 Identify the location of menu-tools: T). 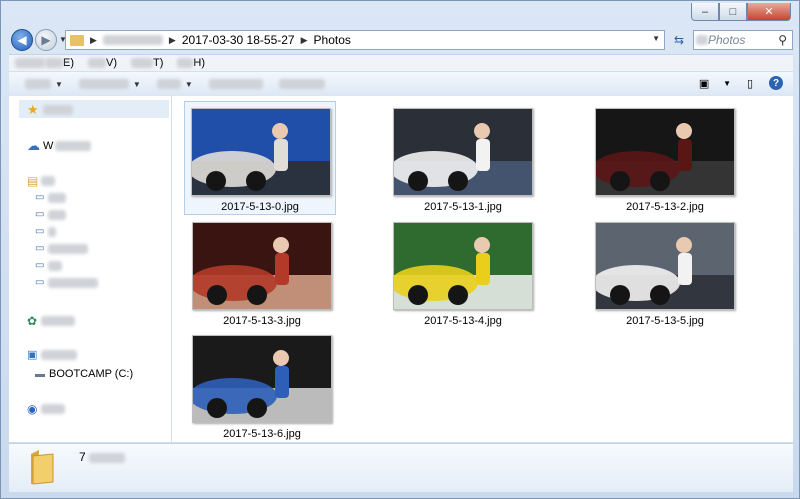
(147, 63).